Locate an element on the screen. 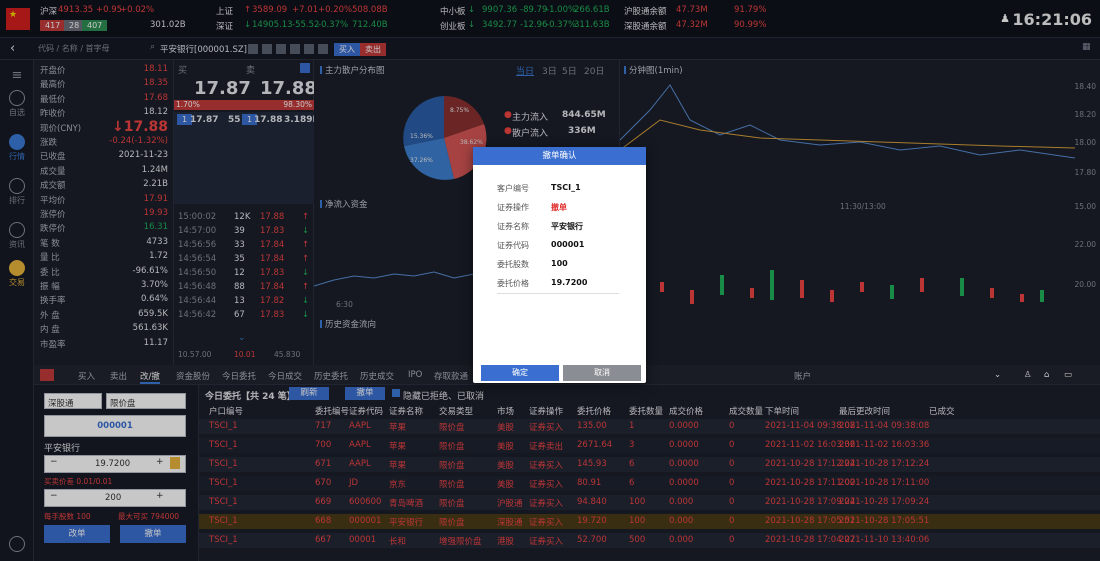  dialog-field-label: 委托股数 is located at coordinates (513, 264).